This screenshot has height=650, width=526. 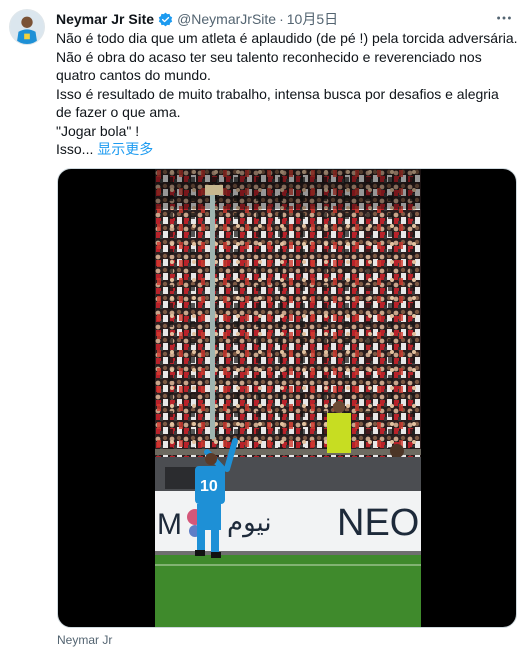 I want to click on media-caption: Neymar Jr, so click(x=85, y=640).